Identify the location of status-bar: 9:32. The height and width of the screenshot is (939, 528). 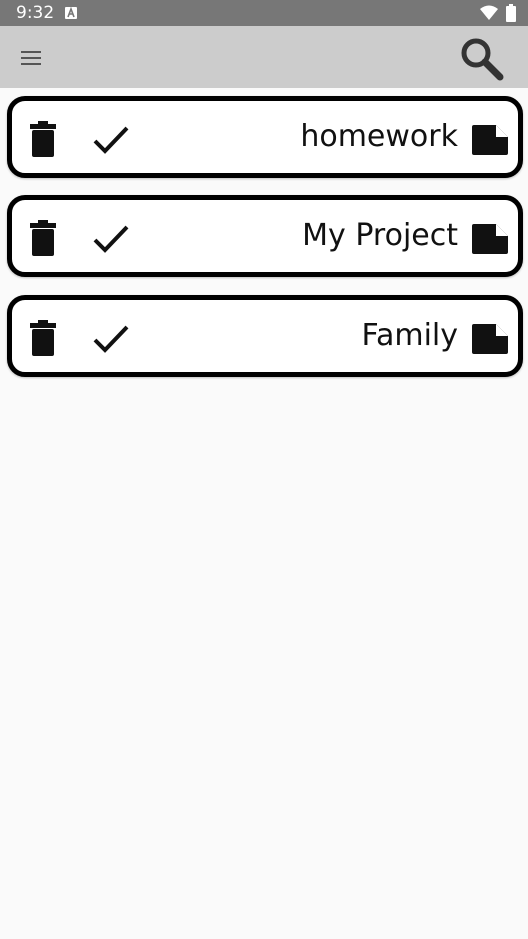
(264, 13).